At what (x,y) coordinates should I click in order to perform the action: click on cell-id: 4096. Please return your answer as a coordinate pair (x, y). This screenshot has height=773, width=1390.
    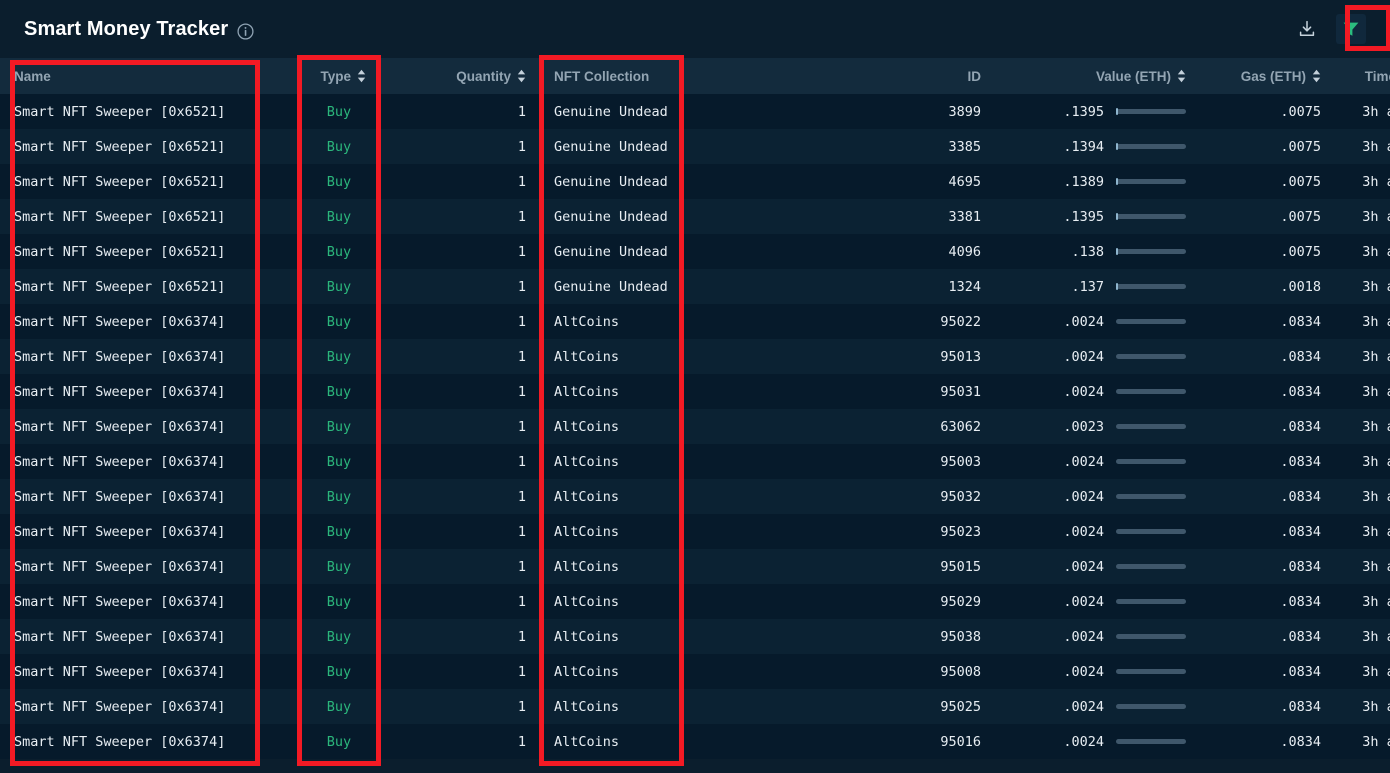
    Looking at the image, I should click on (964, 251).